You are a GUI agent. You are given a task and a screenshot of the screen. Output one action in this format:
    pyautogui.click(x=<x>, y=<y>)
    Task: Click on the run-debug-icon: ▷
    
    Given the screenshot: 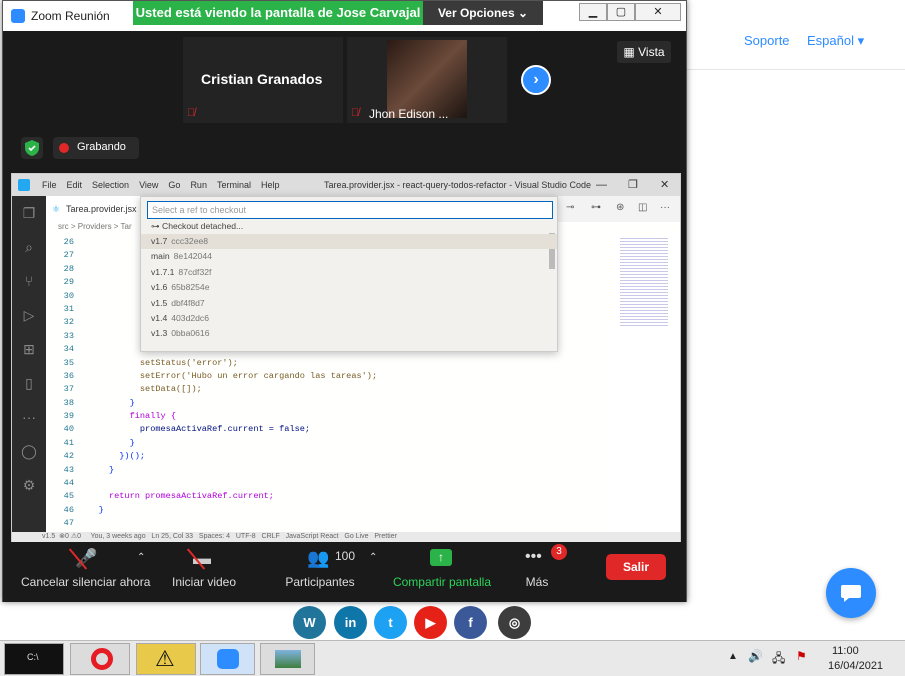 What is the action you would take?
    pyautogui.click(x=29, y=315)
    